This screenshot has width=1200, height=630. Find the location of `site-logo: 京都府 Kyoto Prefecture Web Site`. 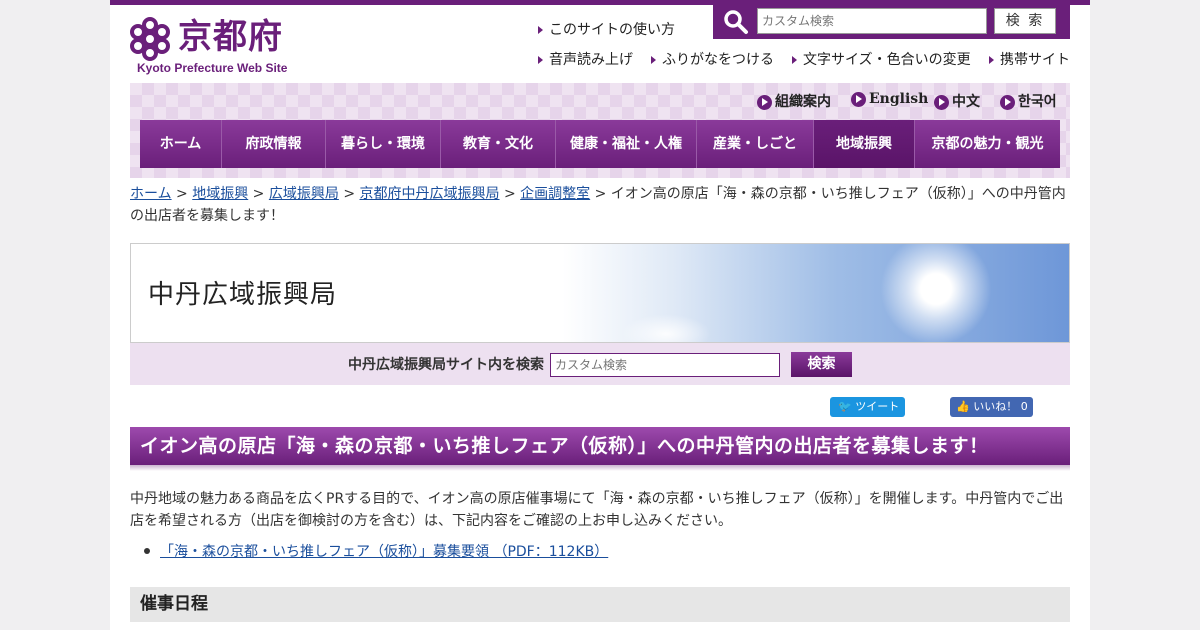

site-logo: 京都府 Kyoto Prefecture Web Site is located at coordinates (215, 45).